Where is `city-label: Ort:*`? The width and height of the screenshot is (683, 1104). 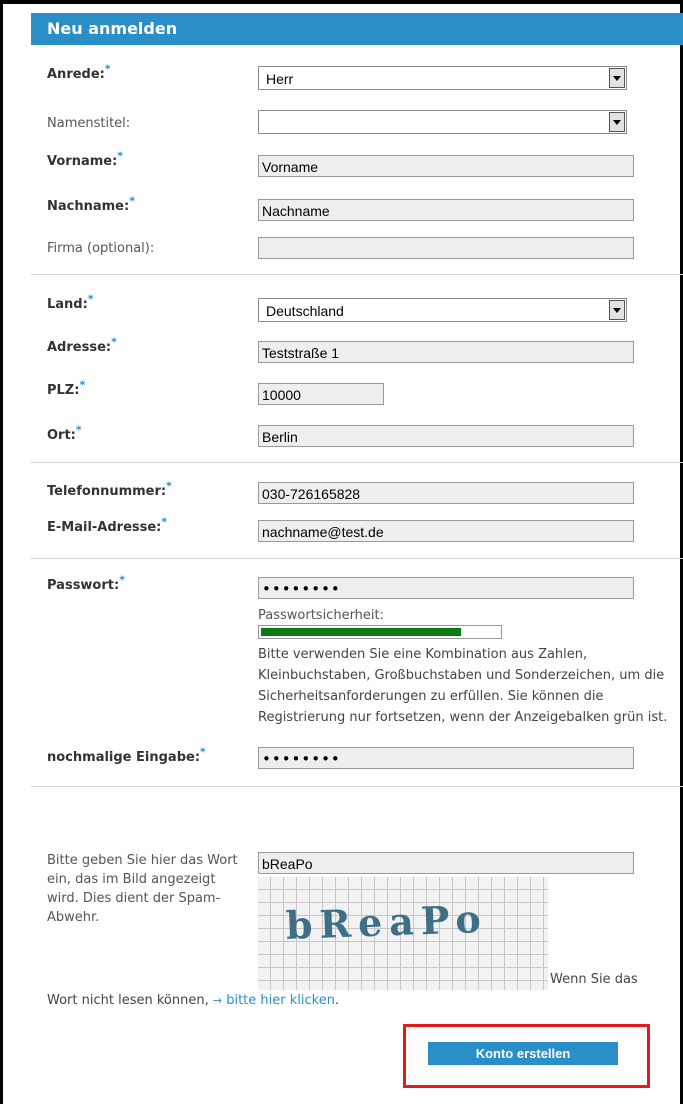 city-label: Ort:* is located at coordinates (64, 433).